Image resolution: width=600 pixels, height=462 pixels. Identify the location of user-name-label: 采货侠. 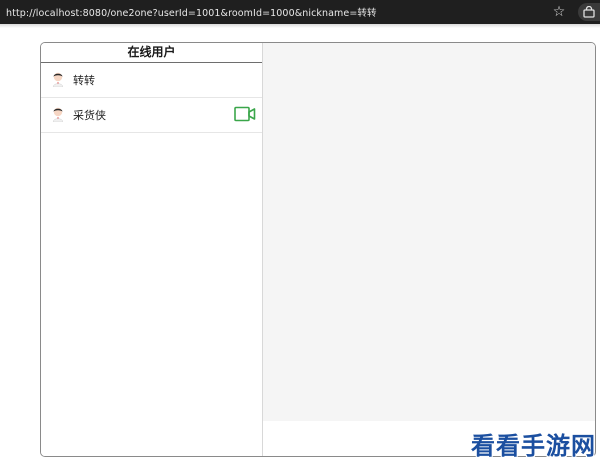
(89, 115).